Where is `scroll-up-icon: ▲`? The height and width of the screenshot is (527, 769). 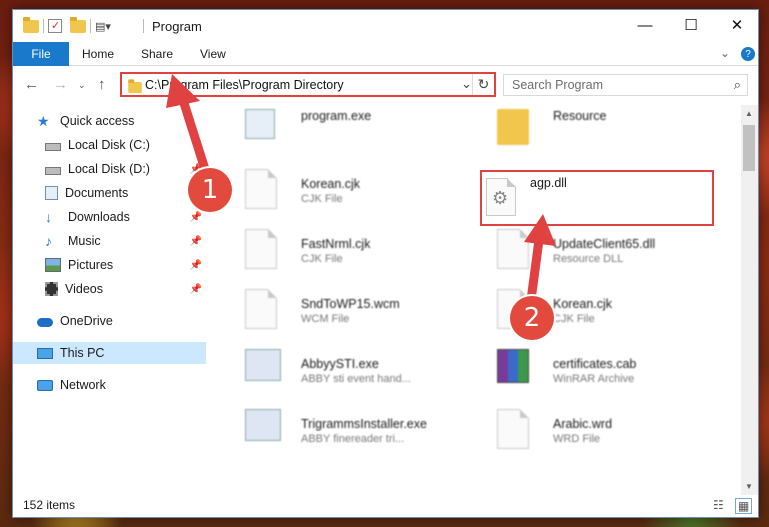 scroll-up-icon: ▲ is located at coordinates (749, 113).